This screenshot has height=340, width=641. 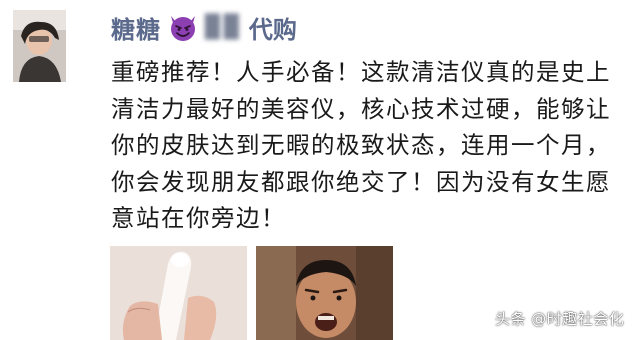 I want to click on username: 糖糖, so click(x=136, y=27).